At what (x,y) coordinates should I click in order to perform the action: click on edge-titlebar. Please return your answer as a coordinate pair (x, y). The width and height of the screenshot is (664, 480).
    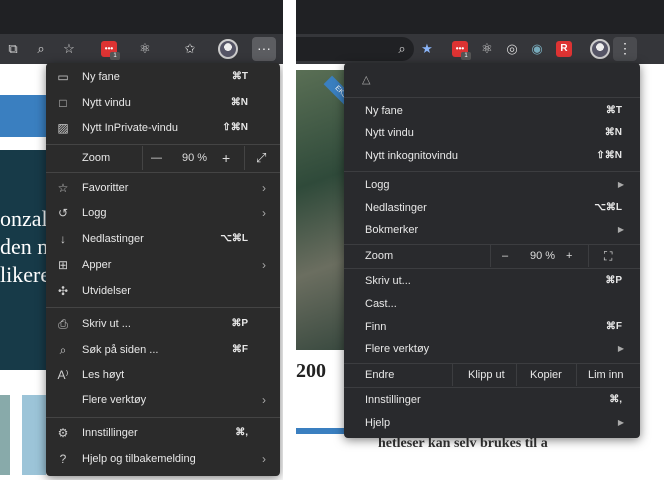
    Looking at the image, I should click on (141, 17).